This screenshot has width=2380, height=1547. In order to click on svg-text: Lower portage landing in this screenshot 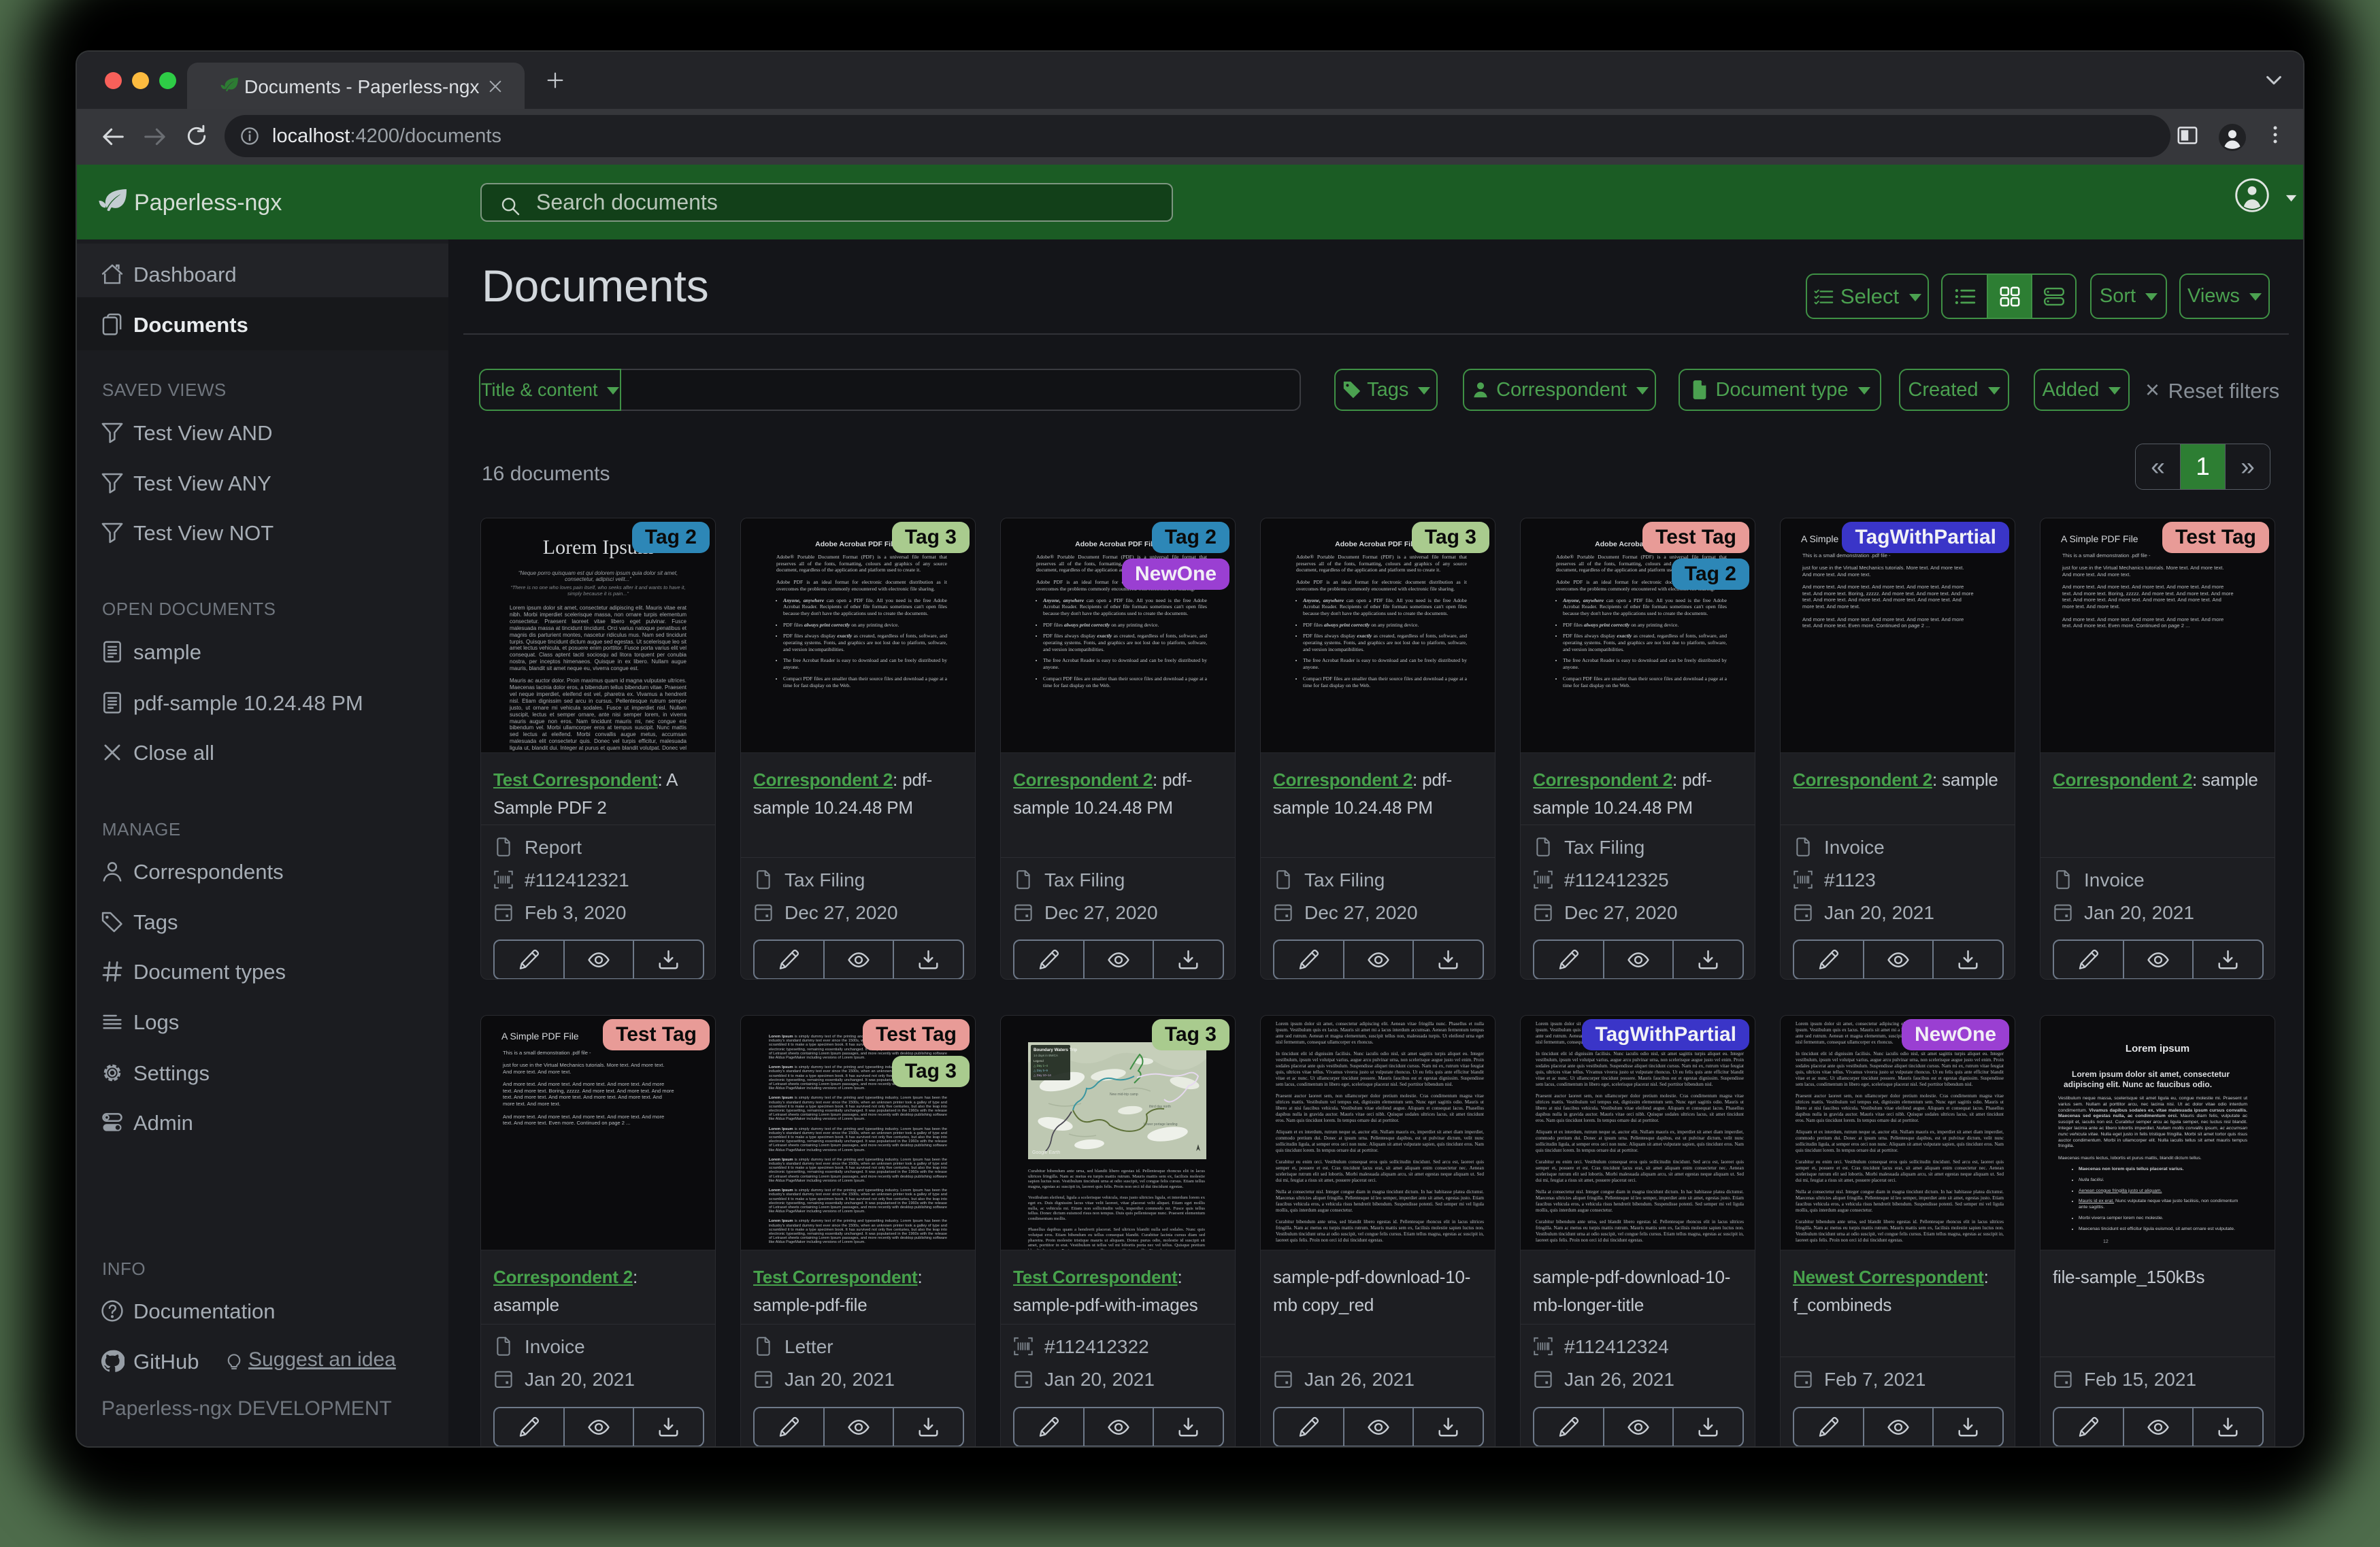, I will do `click(1161, 1124)`.